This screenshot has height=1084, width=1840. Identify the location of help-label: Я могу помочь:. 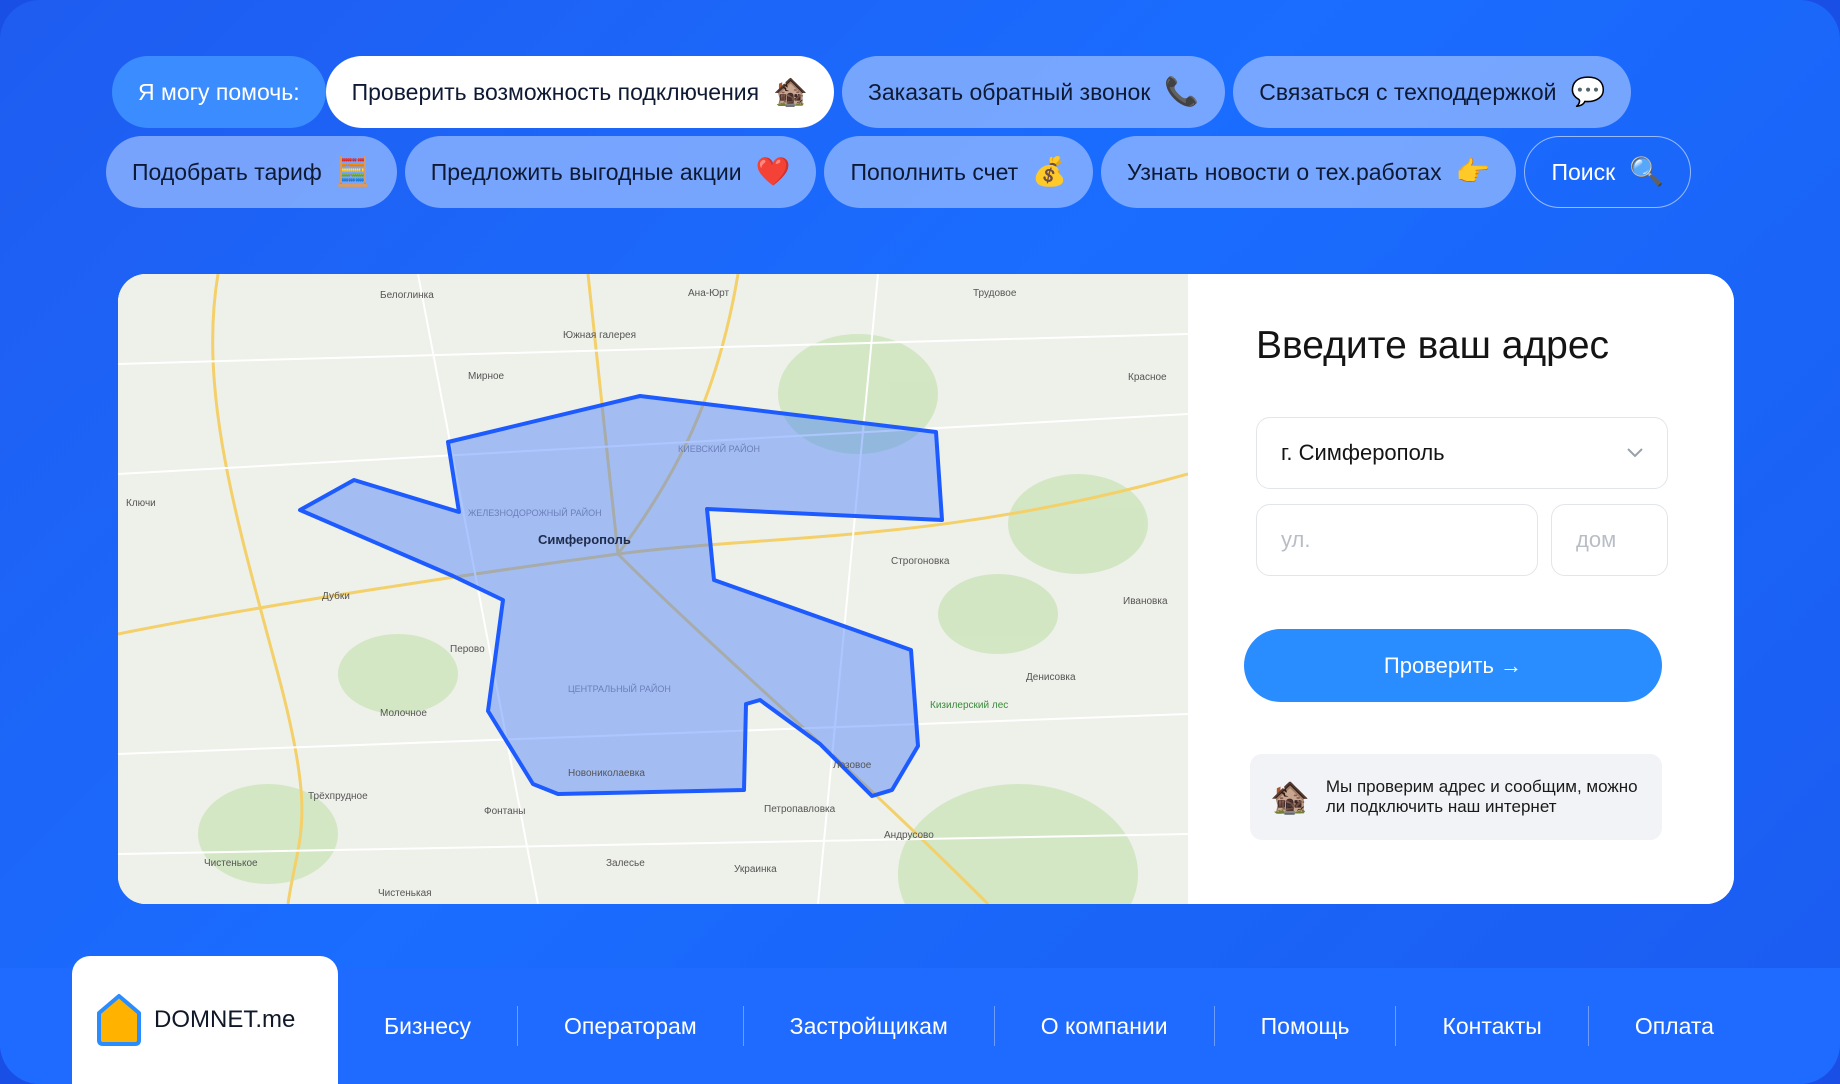
(219, 92).